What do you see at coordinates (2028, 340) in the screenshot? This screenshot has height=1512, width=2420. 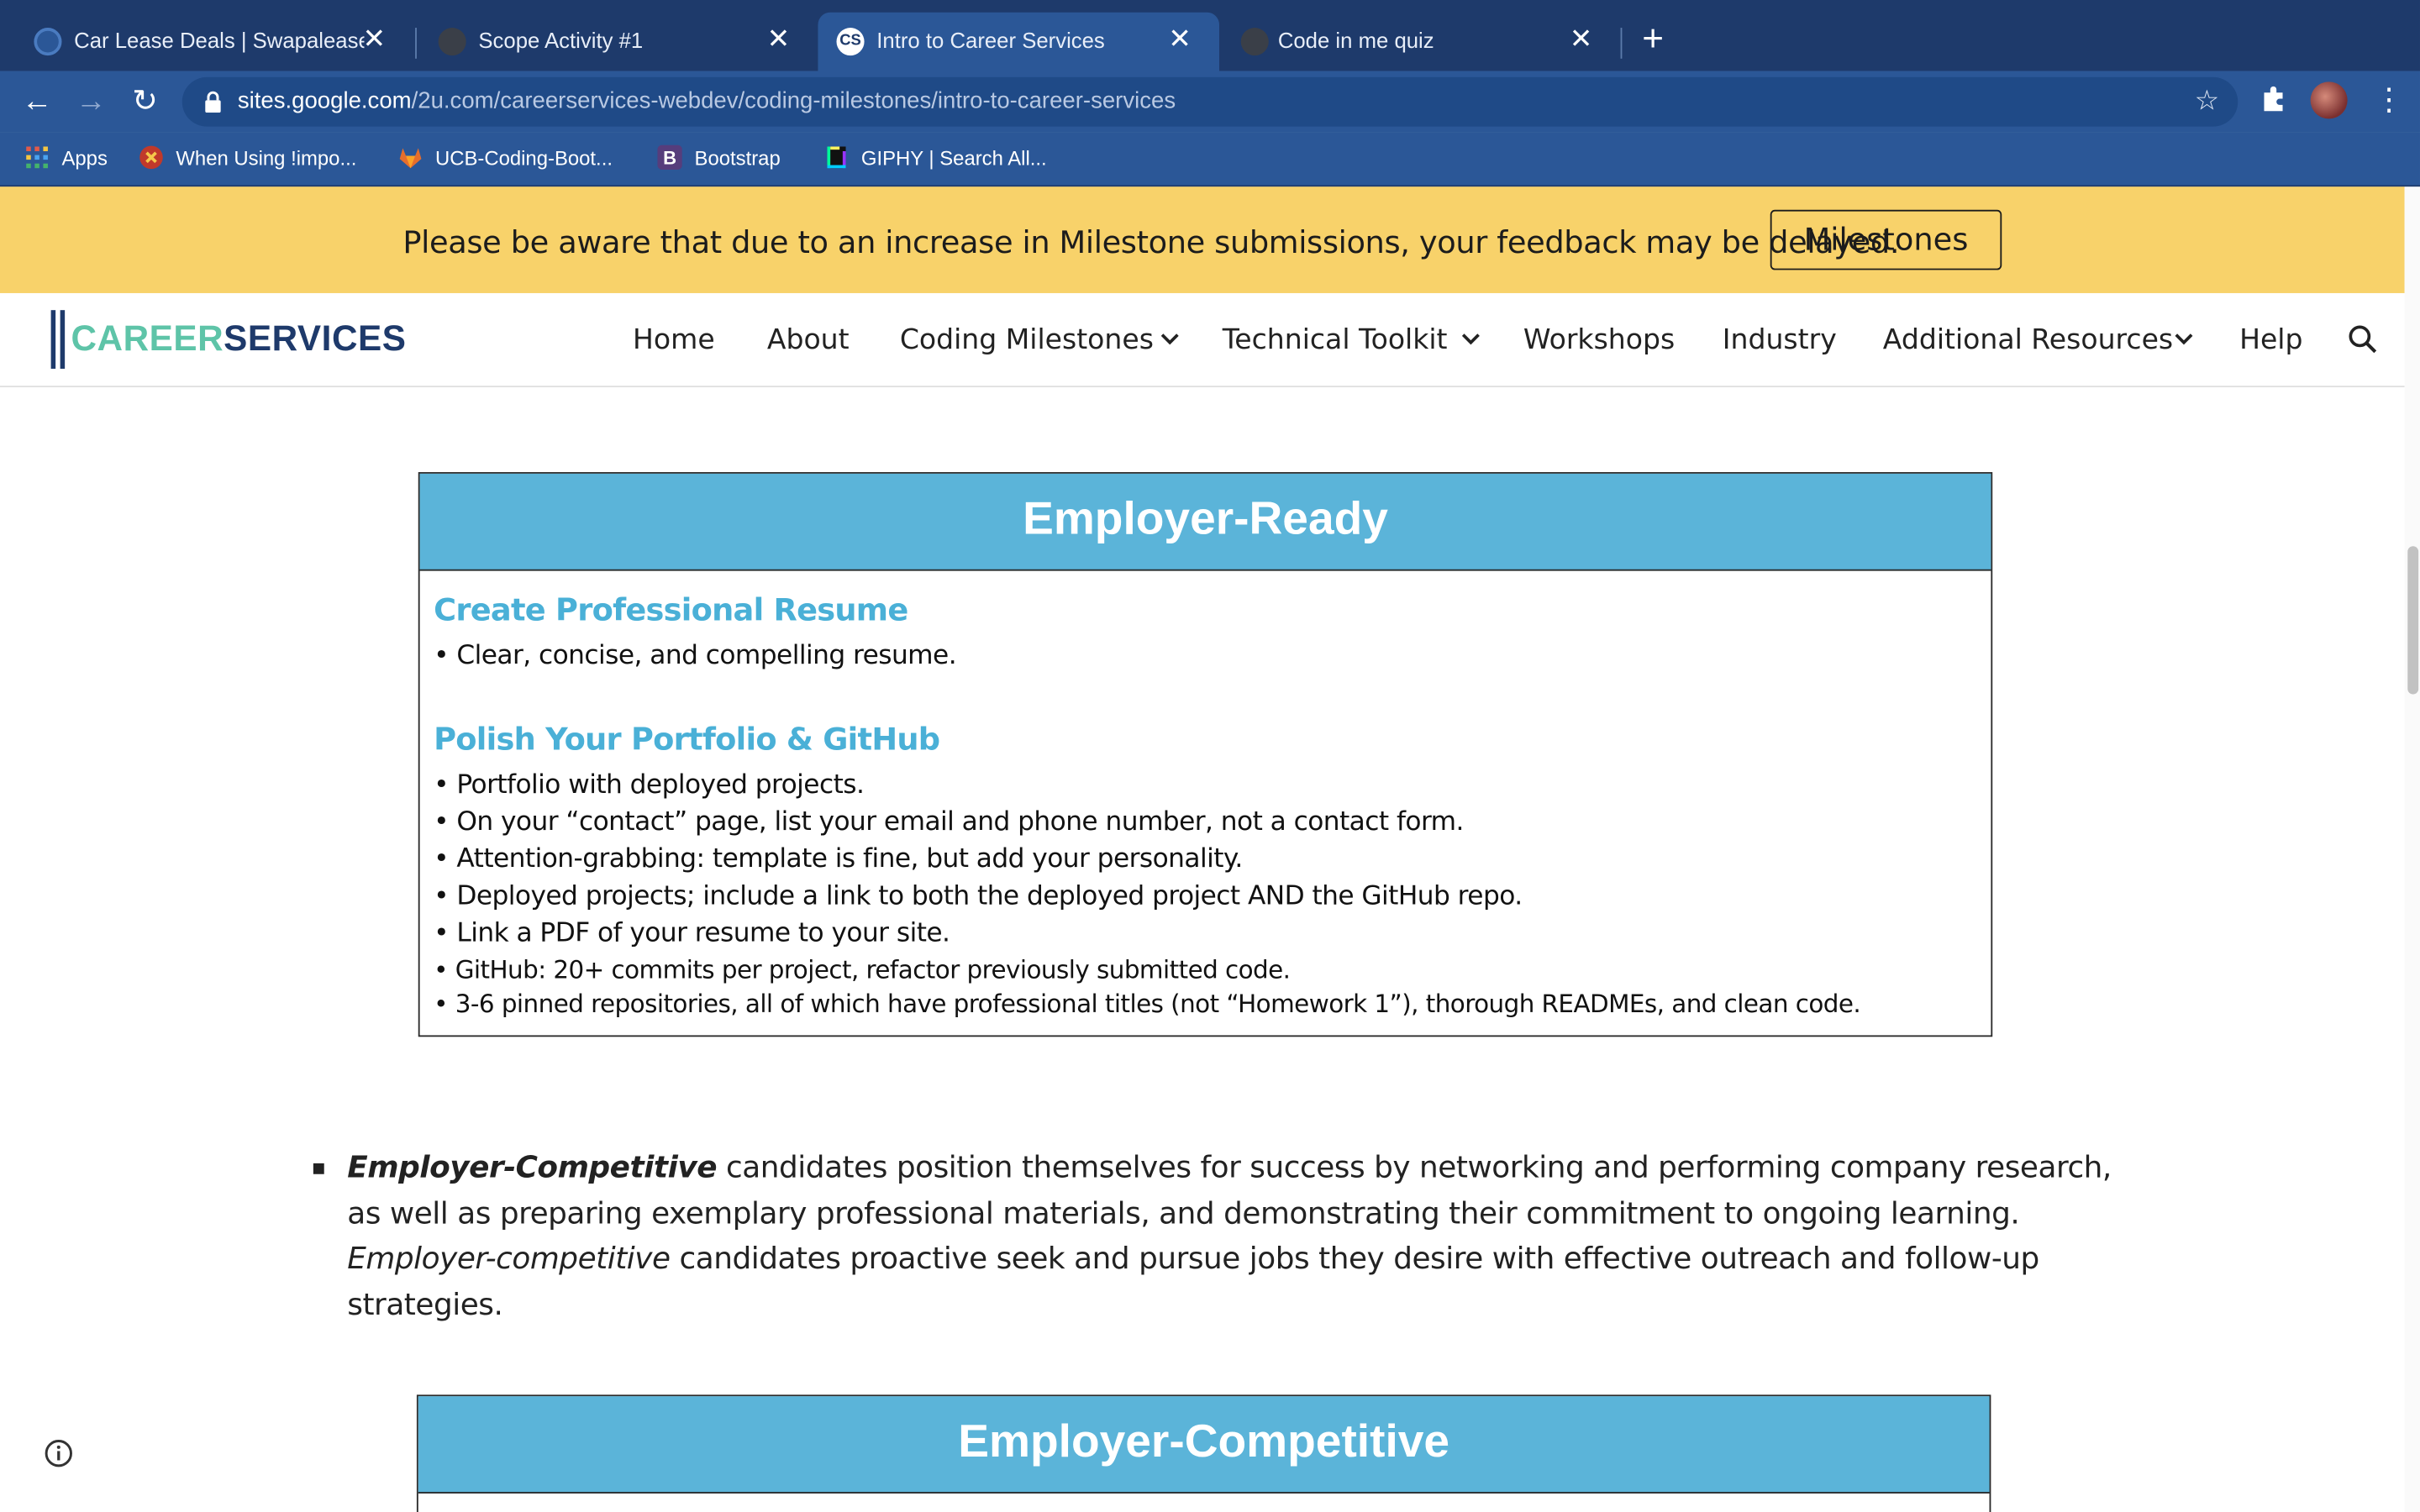 I see `nav-additional-resources: Additional Resources` at bounding box center [2028, 340].